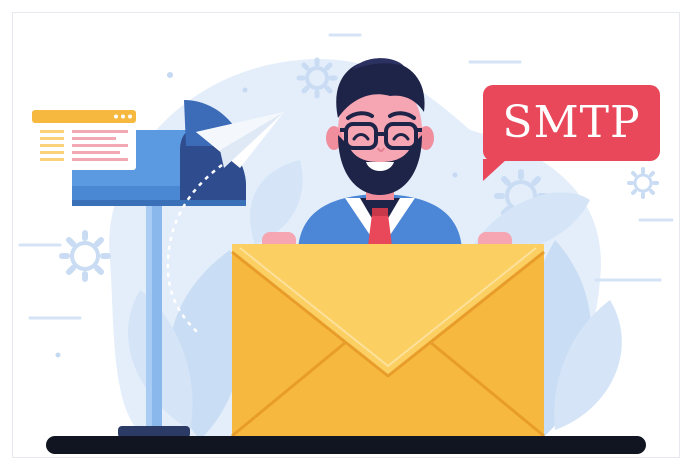 The height and width of the screenshot is (462, 691). What do you see at coordinates (84, 140) in the screenshot?
I see `browser-window-icon` at bounding box center [84, 140].